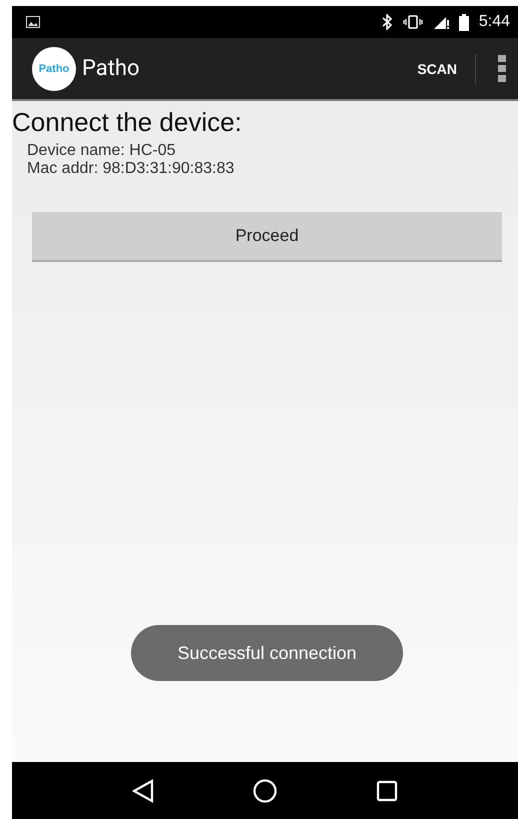 This screenshot has width=518, height=819. I want to click on bluetooth-icon, so click(386, 22).